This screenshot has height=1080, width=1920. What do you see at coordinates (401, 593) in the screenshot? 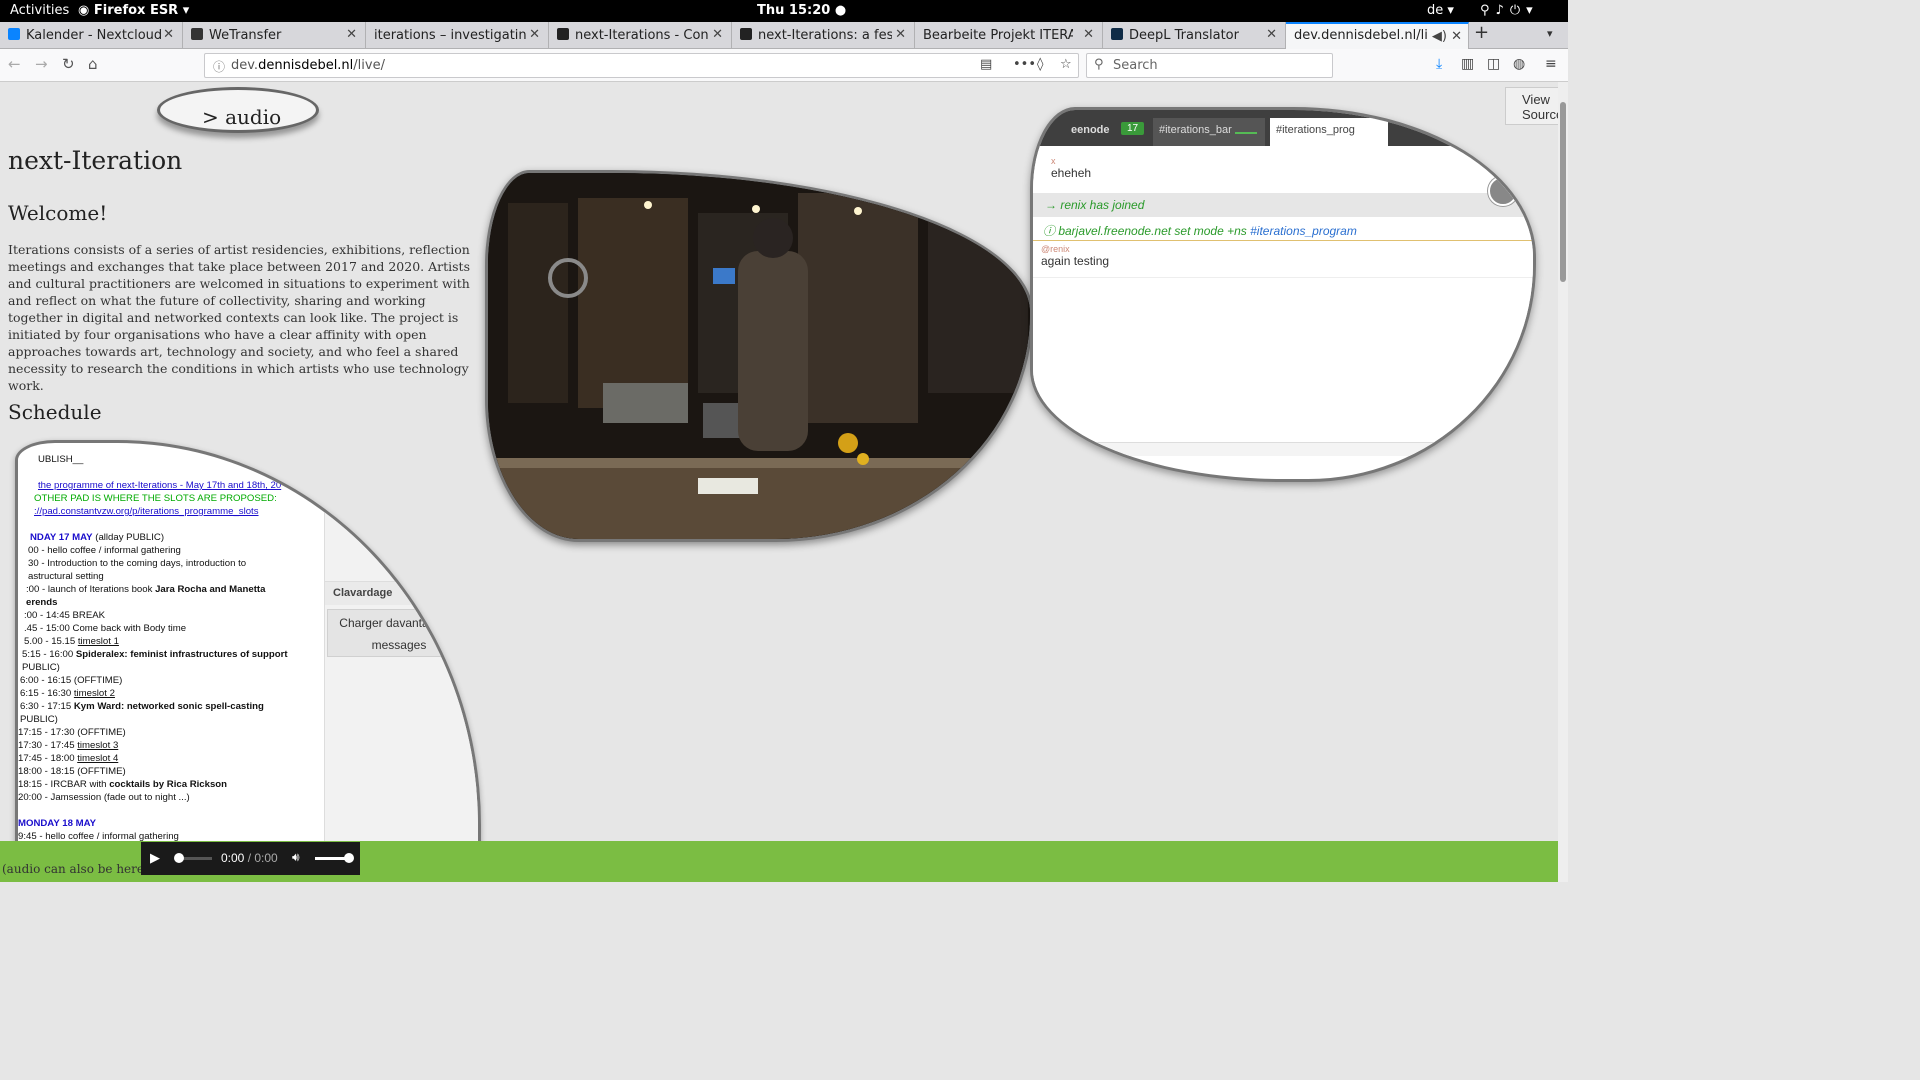
I see `chat-header: Clavardage` at bounding box center [401, 593].